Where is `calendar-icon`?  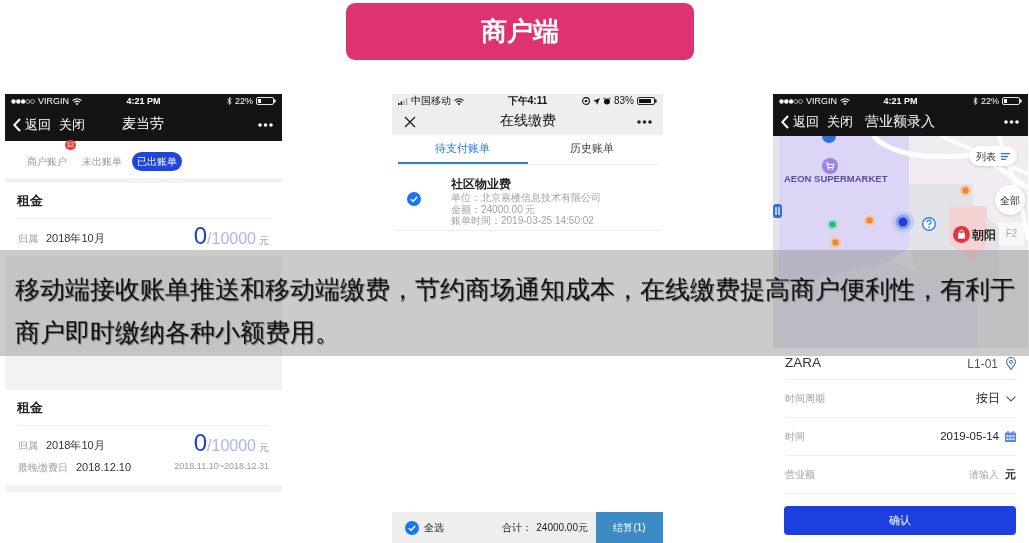 calendar-icon is located at coordinates (1010, 436).